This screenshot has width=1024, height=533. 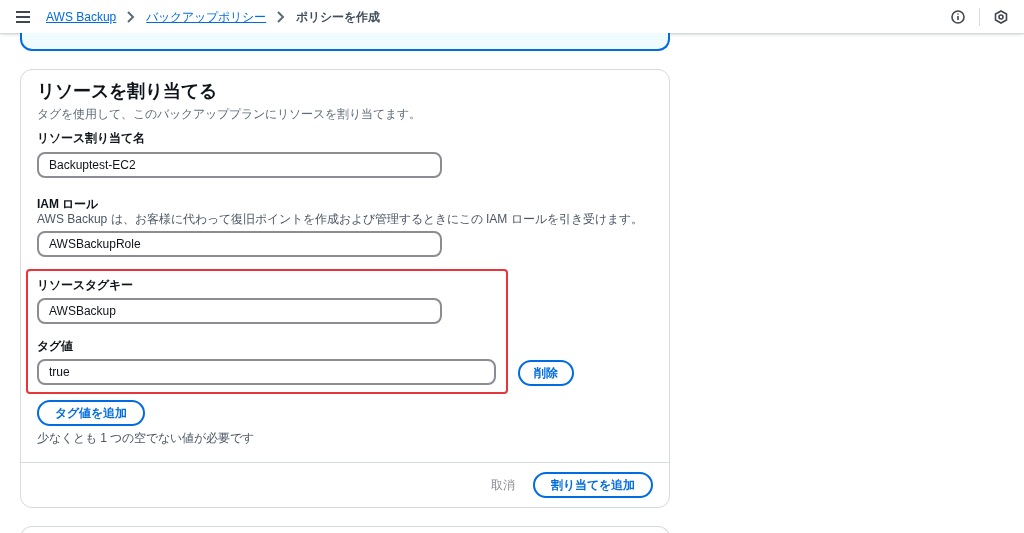 I want to click on cancel-button: 取消, so click(x=503, y=485).